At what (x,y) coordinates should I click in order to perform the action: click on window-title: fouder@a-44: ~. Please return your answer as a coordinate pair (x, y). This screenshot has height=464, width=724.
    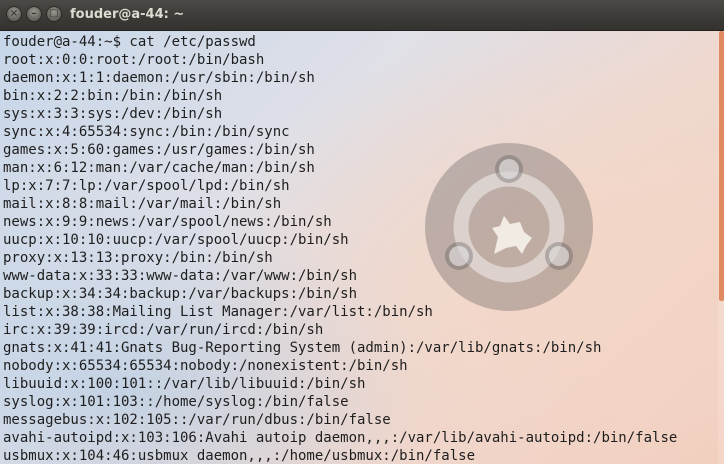
    Looking at the image, I should click on (127, 14).